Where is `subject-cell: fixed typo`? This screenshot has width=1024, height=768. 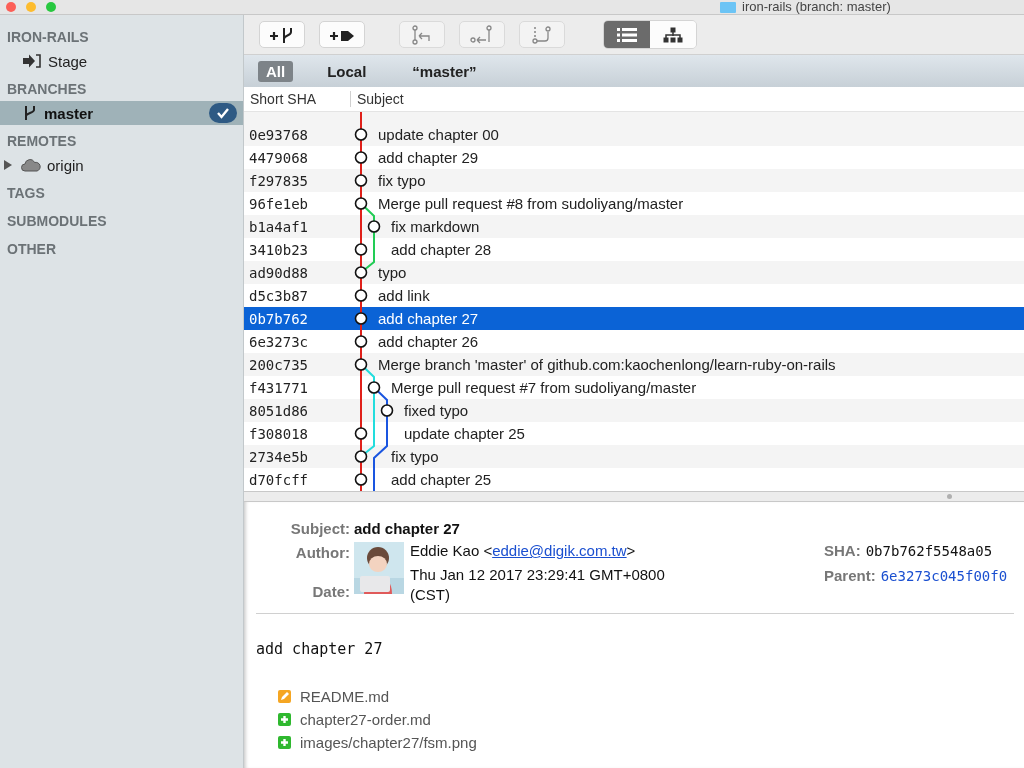 subject-cell: fixed typo is located at coordinates (436, 410).